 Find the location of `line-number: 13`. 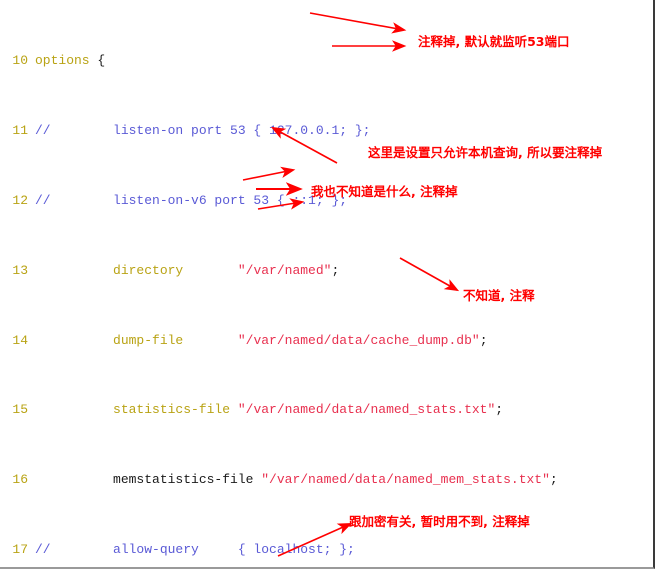

line-number: 13 is located at coordinates (20, 270).